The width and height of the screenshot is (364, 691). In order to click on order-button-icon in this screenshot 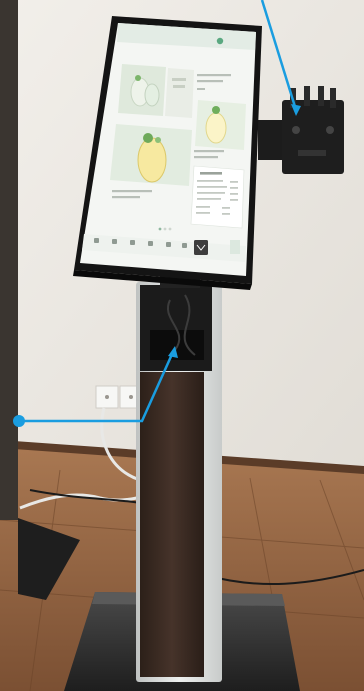, I will do `click(201, 247)`.